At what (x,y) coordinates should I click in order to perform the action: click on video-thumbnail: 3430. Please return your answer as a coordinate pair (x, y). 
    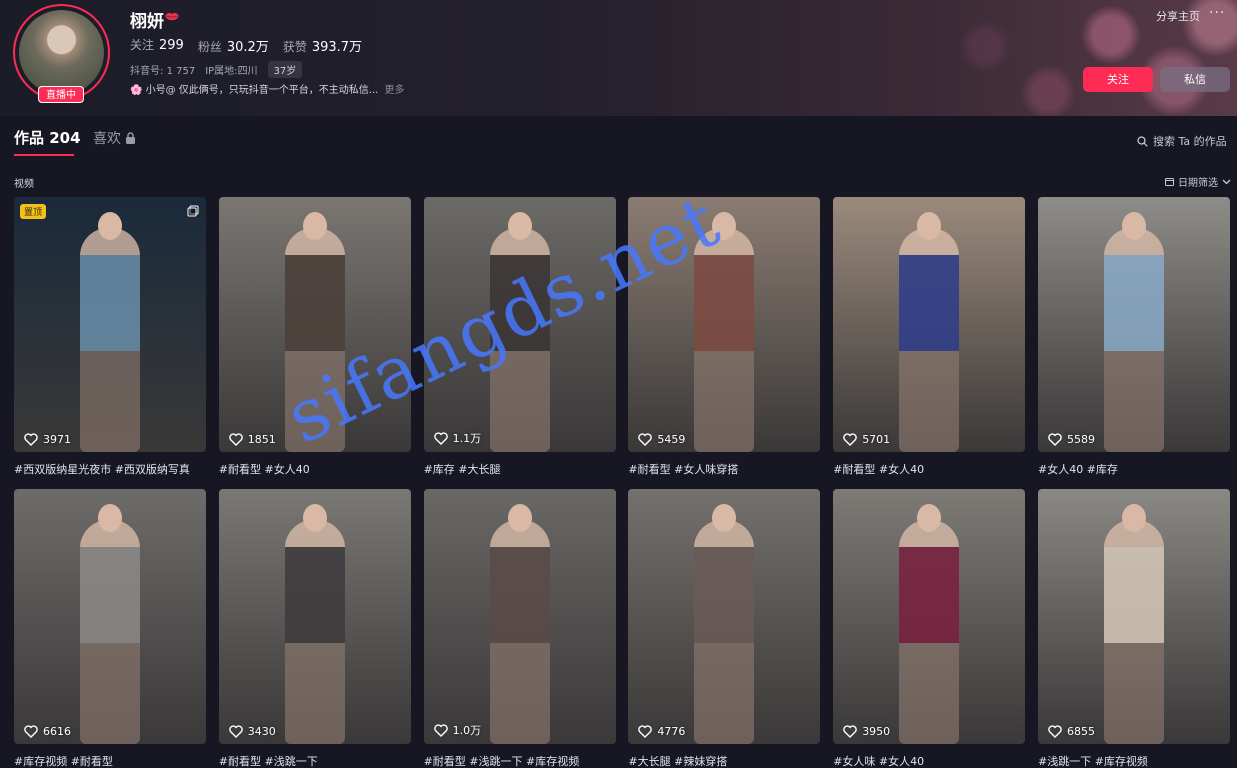
    Looking at the image, I should click on (314, 616).